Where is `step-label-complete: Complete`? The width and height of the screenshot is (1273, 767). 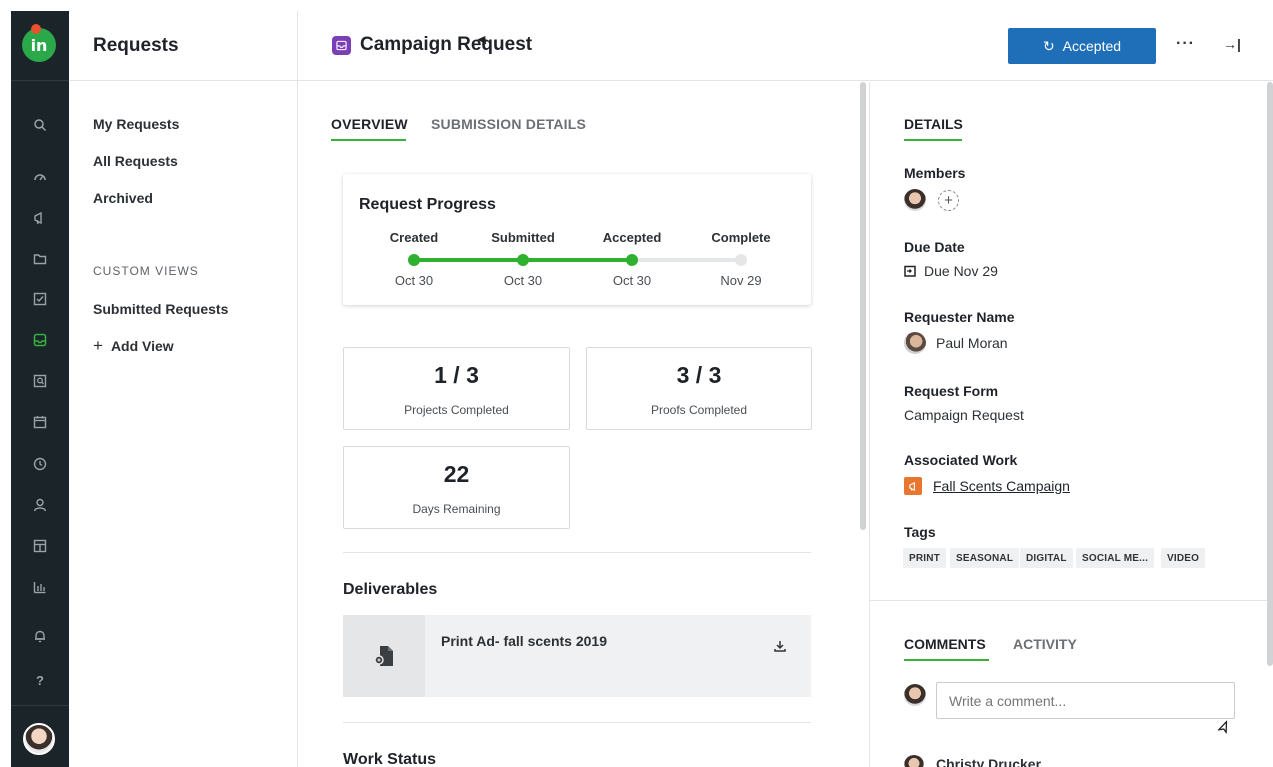
step-label-complete: Complete is located at coordinates (741, 237).